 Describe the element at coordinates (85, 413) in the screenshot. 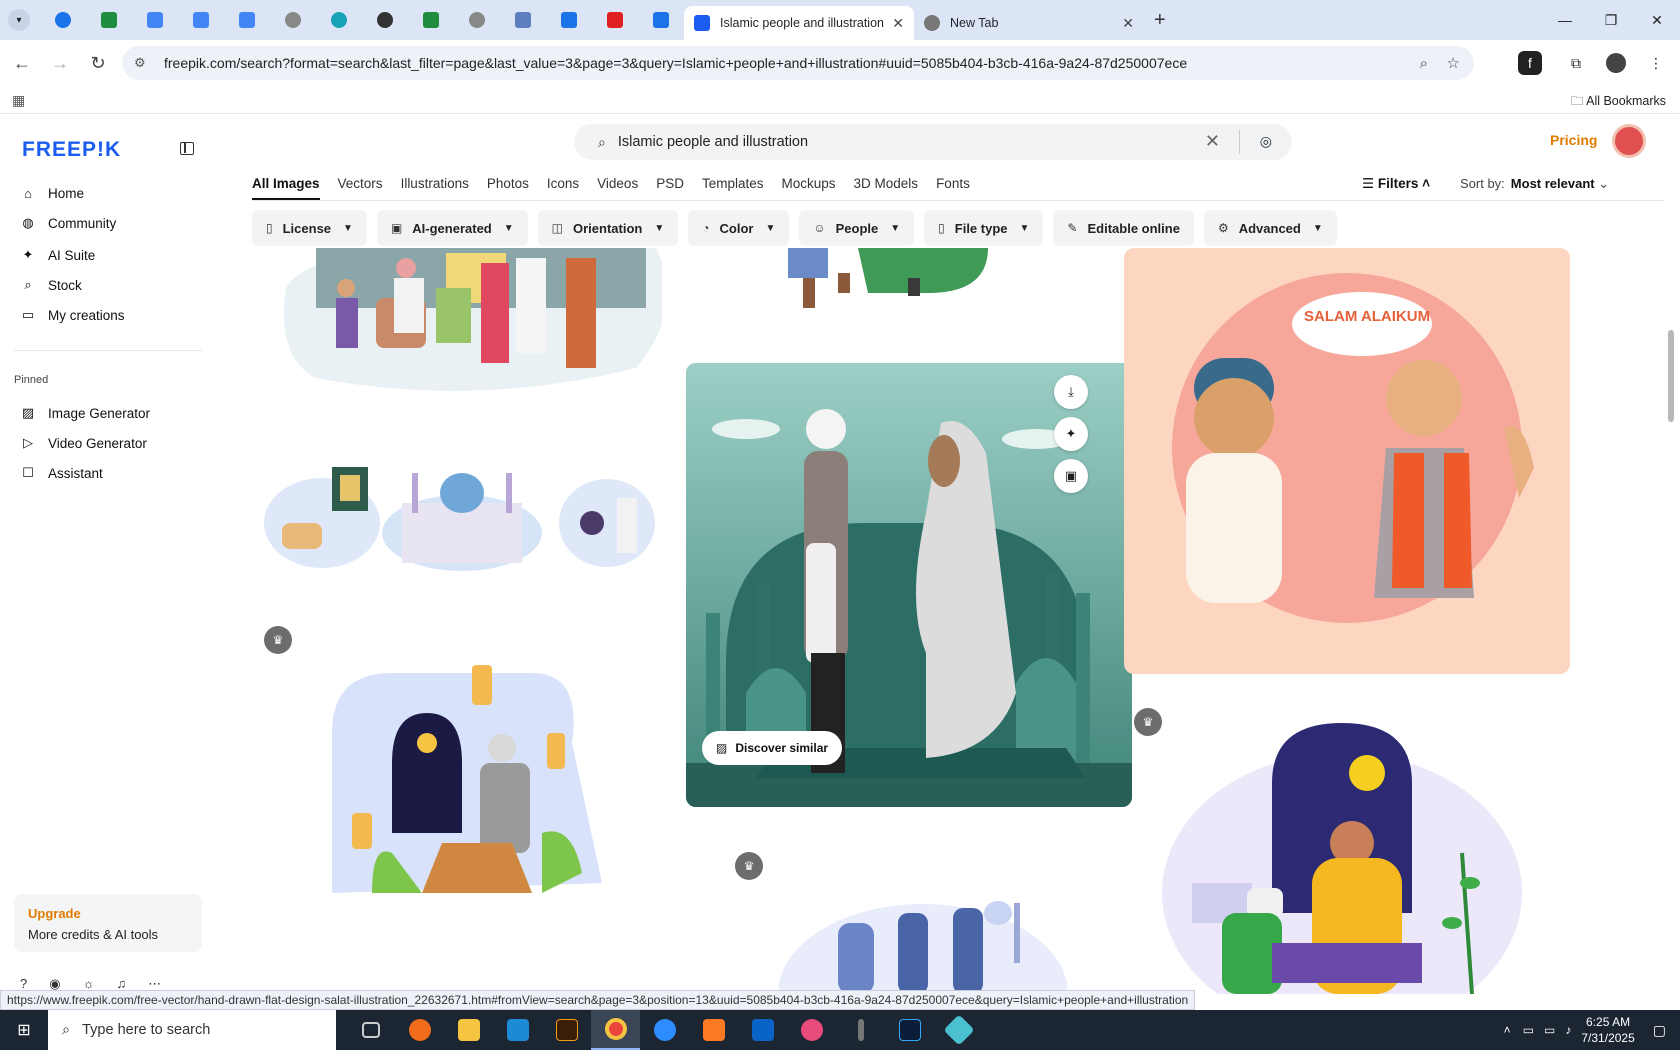

I see `sidebar-item-image-generator: ▨ Image Generator` at that location.